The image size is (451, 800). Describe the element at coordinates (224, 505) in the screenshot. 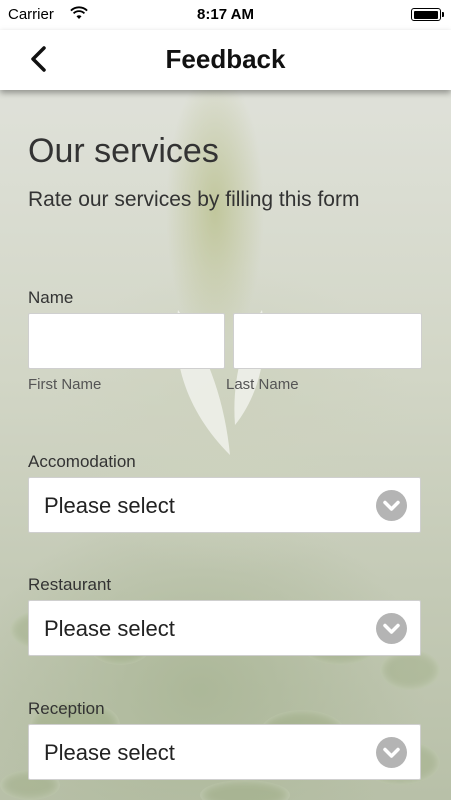

I see `accomodation-select: Please select` at that location.